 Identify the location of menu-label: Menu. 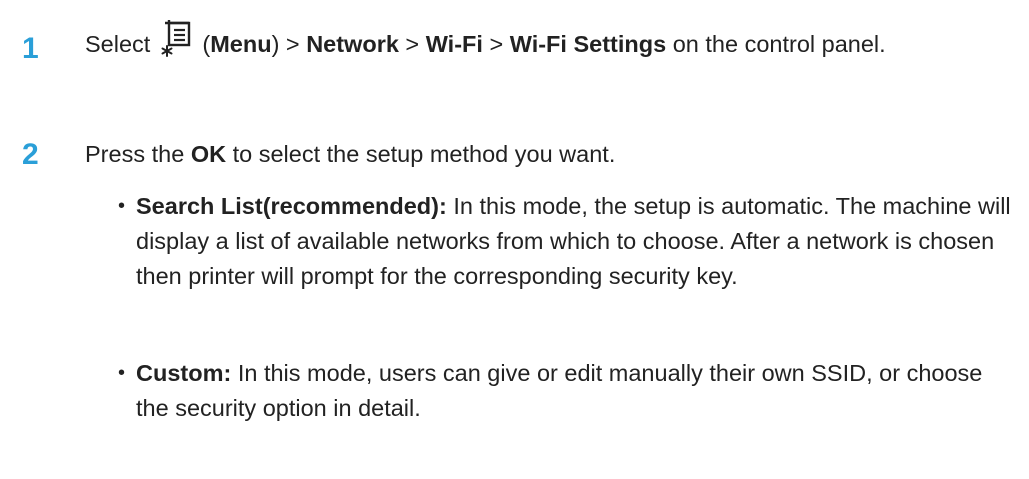
(241, 44).